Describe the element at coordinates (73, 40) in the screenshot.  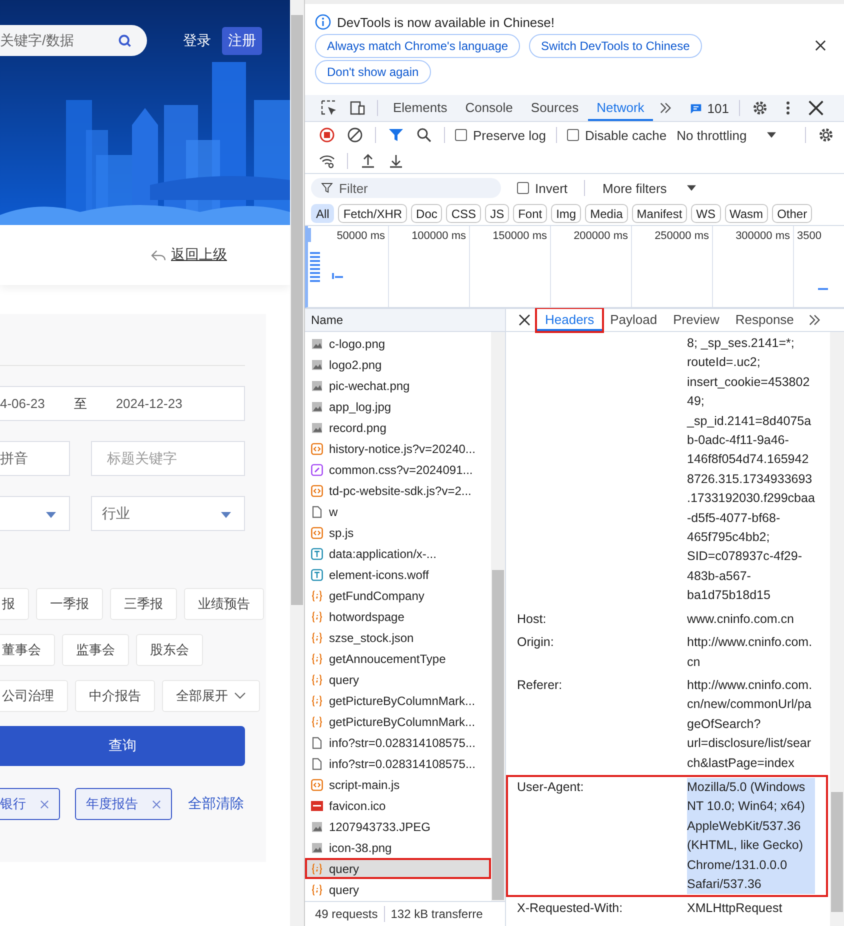
I see `search-field: 关键字/数据` at that location.